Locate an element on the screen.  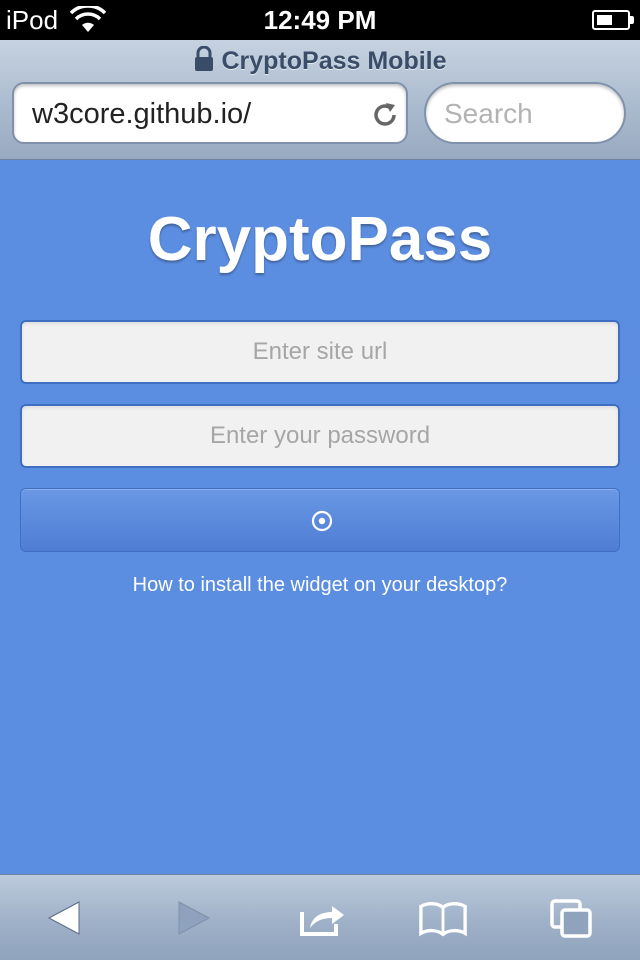
tabs-button is located at coordinates (571, 918).